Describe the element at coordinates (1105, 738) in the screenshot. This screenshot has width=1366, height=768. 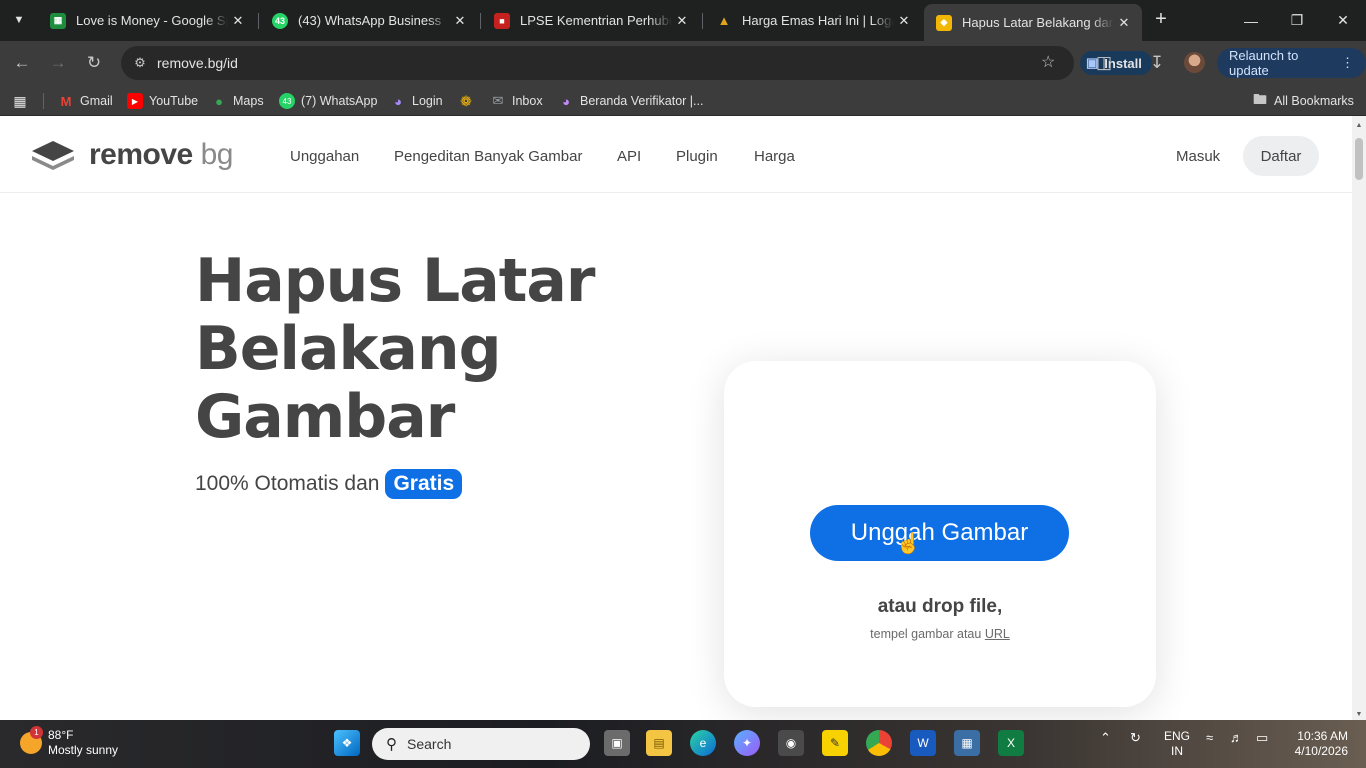
I see `tray-overflow-icon: ⌃` at that location.